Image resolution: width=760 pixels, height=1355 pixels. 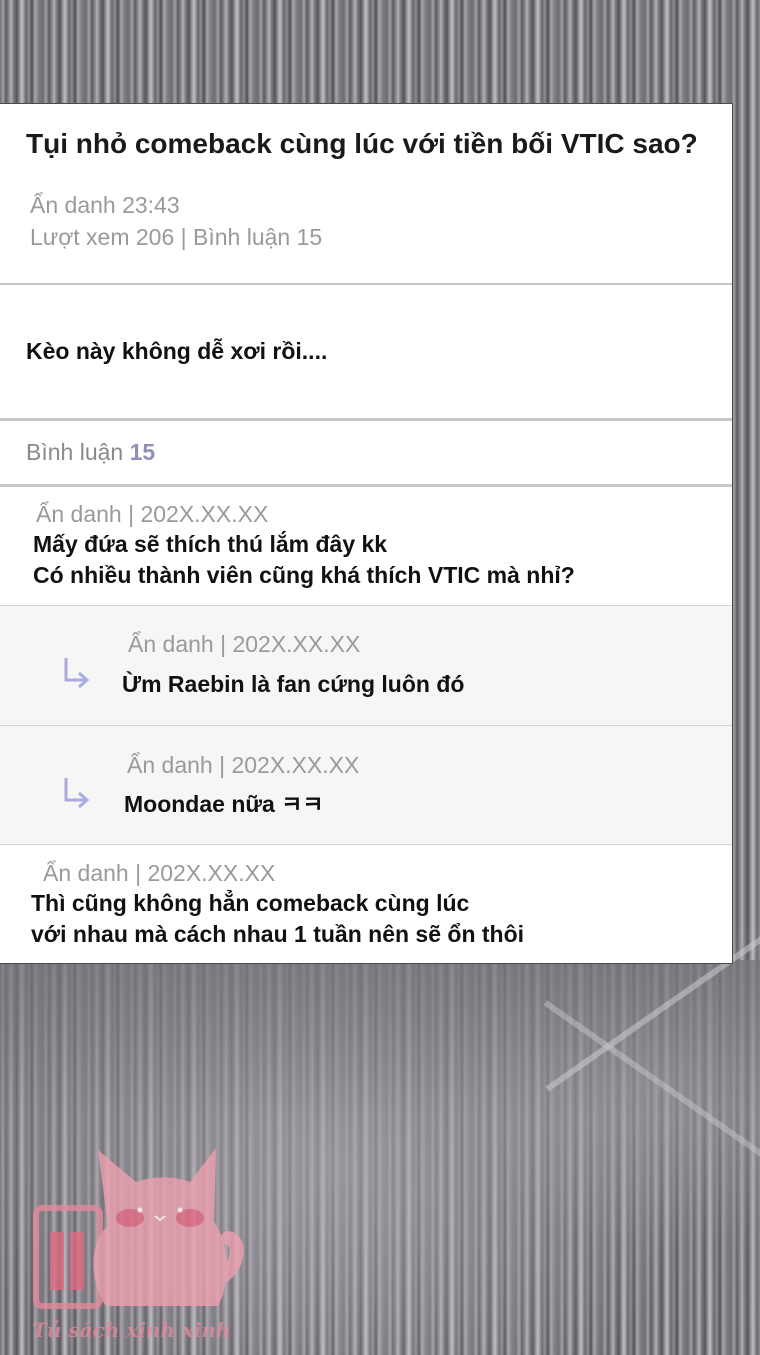 What do you see at coordinates (75, 452) in the screenshot?
I see `comments-label-text: Bình luận` at bounding box center [75, 452].